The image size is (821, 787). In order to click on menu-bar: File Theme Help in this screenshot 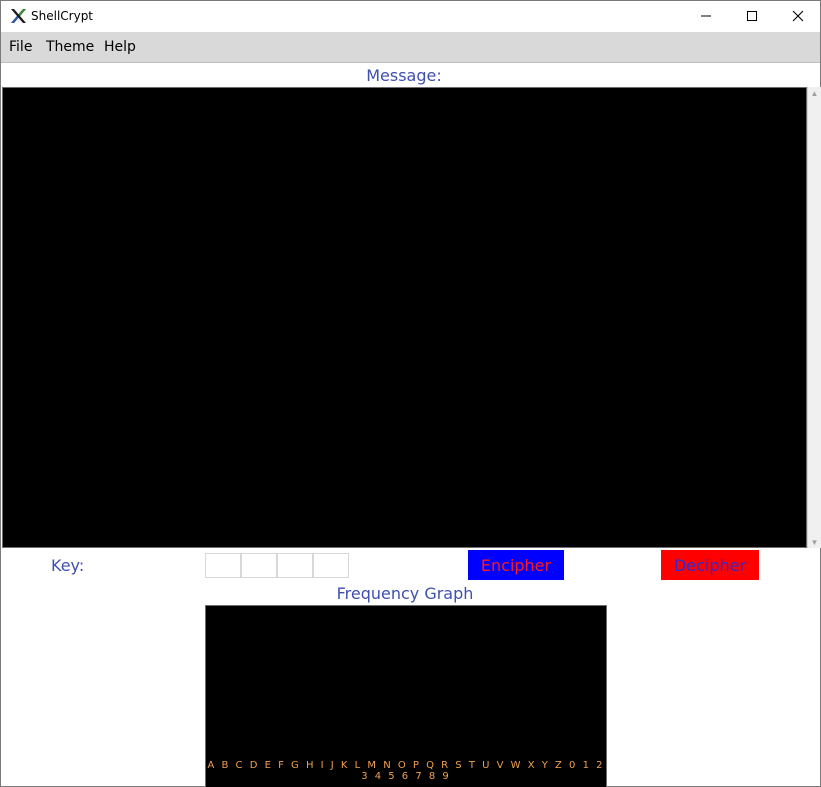, I will do `click(410, 47)`.